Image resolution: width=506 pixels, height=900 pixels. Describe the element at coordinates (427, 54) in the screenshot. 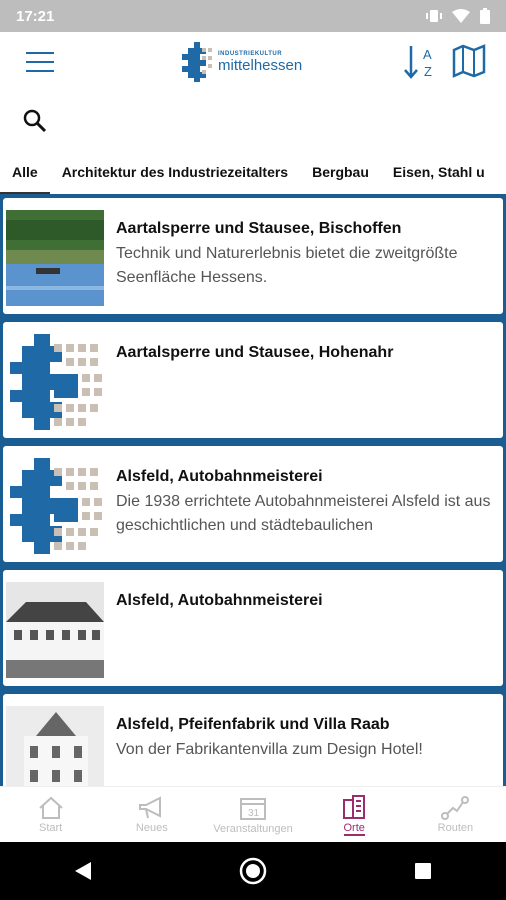

I see `sort-letter-a: A` at that location.